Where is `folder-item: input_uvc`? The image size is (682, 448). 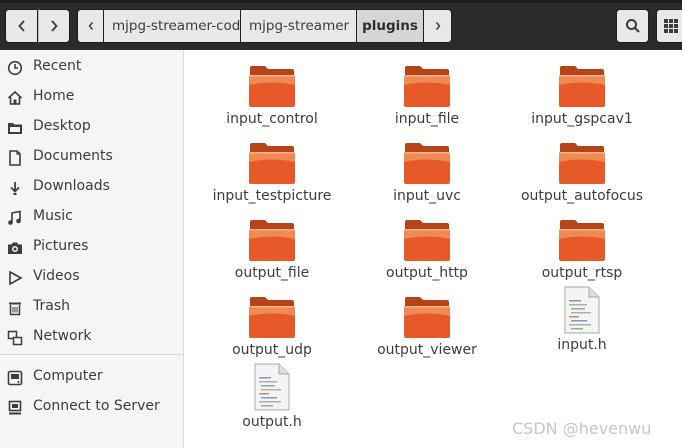 folder-item: input_uvc is located at coordinates (427, 175).